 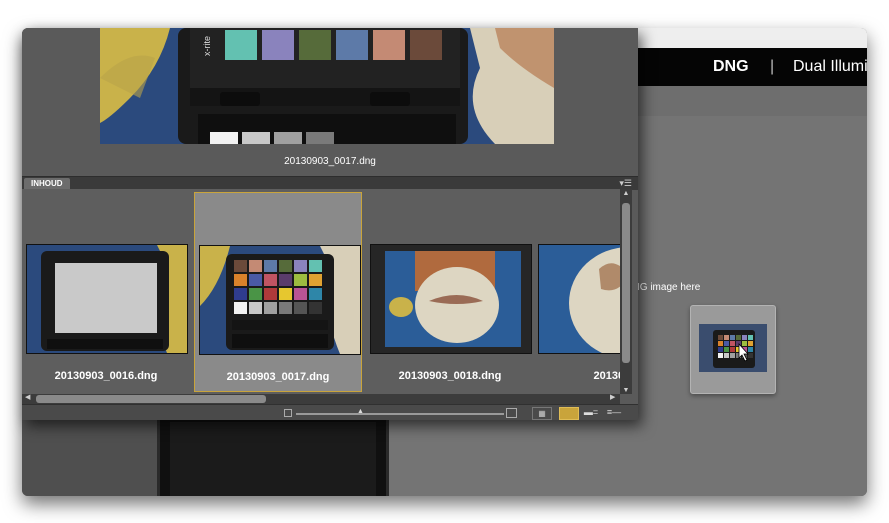 What do you see at coordinates (360, 411) in the screenshot?
I see `slider-knob-icon: ▲` at bounding box center [360, 411].